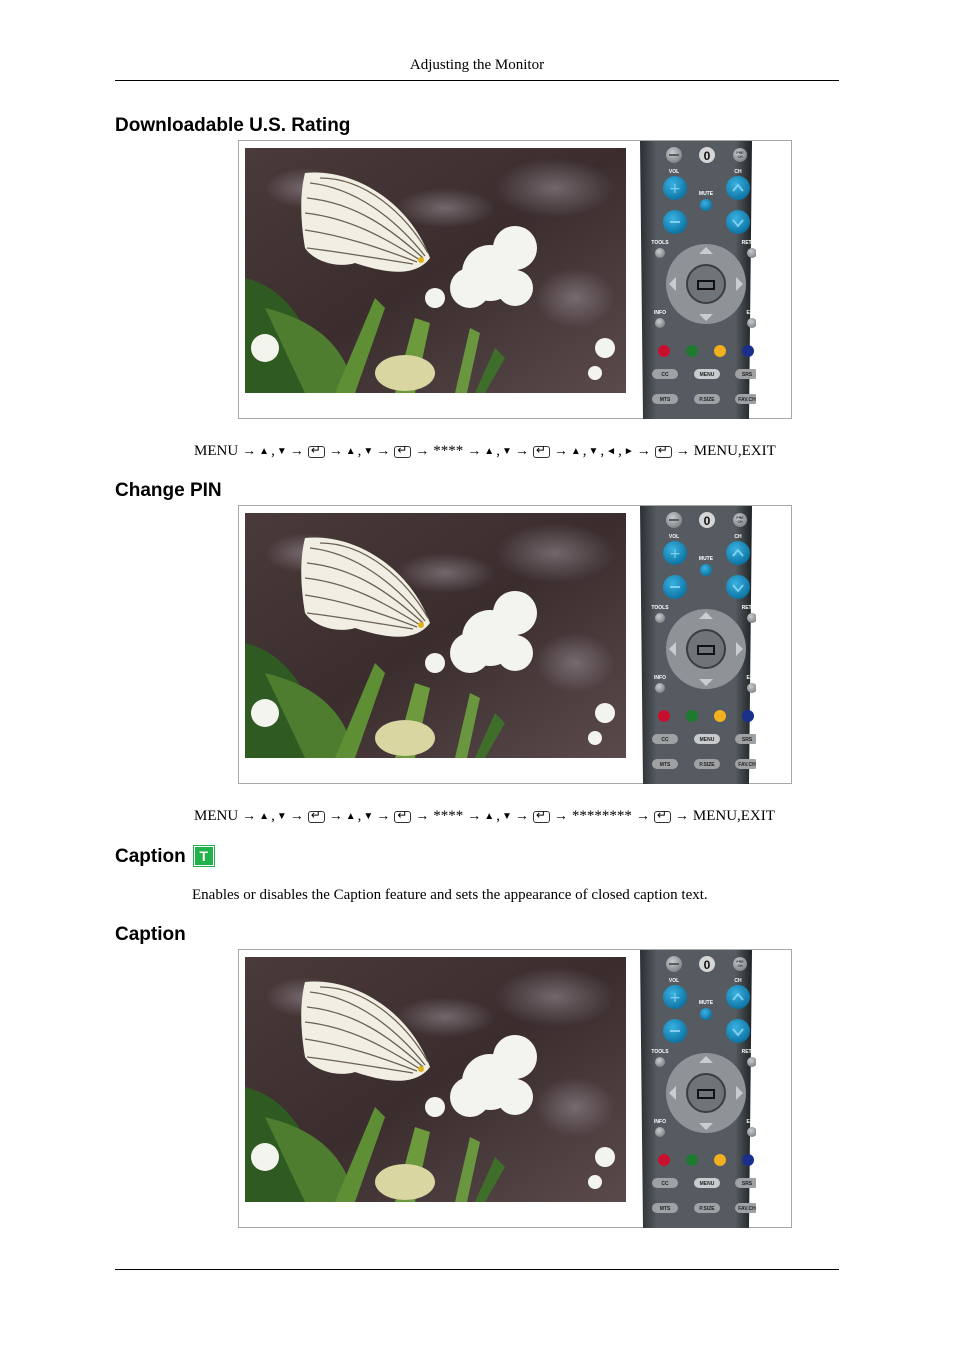  What do you see at coordinates (216, 451) in the screenshot?
I see `nav-step-label: MENU` at bounding box center [216, 451].